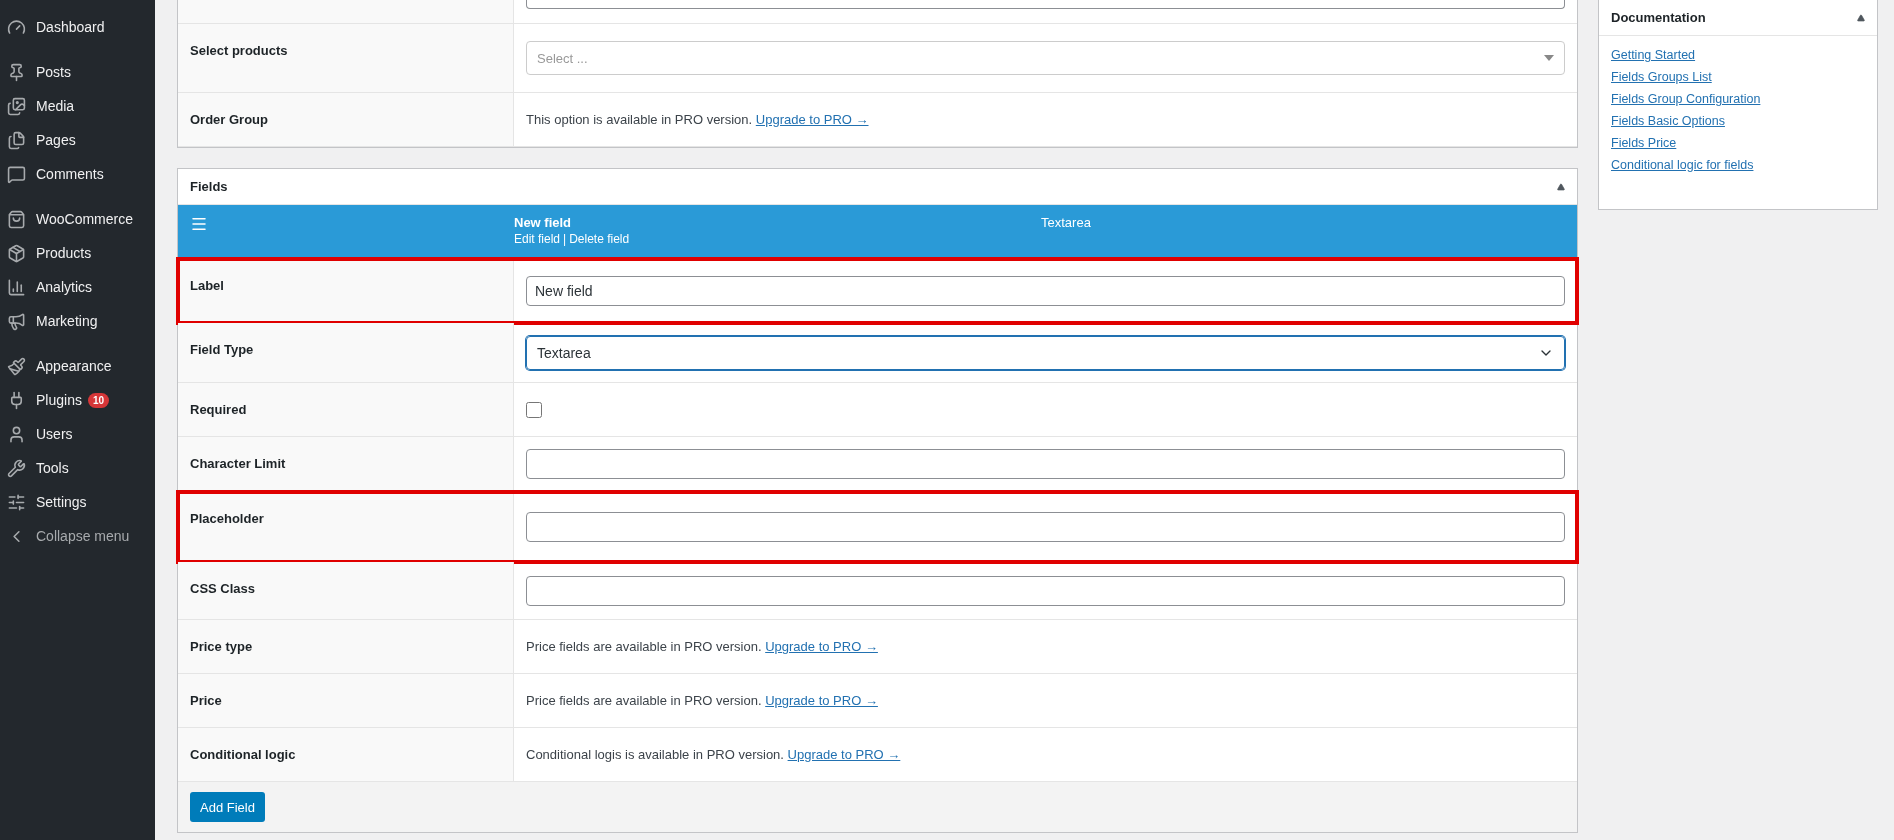 Image resolution: width=1894 pixels, height=840 pixels. Describe the element at coordinates (227, 518) in the screenshot. I see `row-label: Placeholder` at that location.